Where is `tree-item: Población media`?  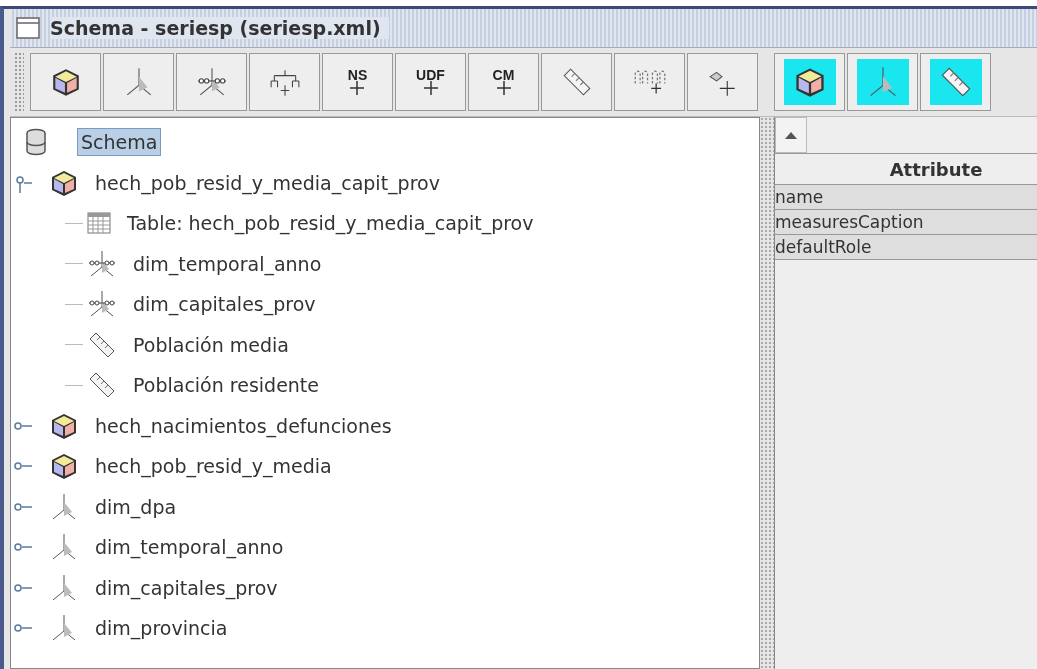 tree-item: Población media is located at coordinates (211, 344).